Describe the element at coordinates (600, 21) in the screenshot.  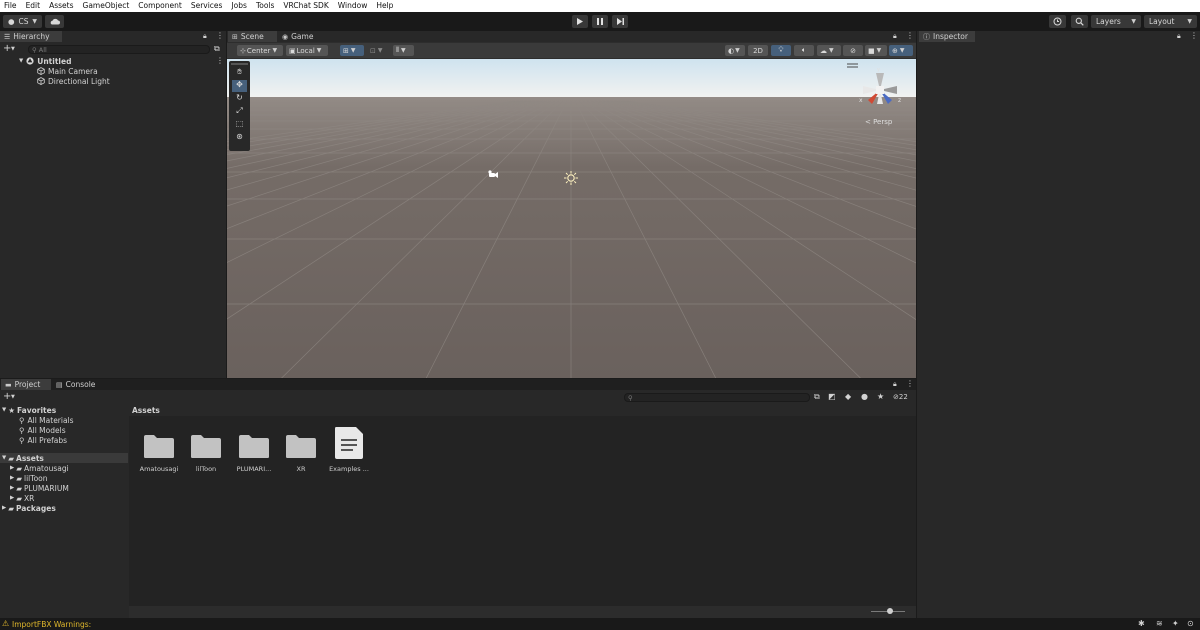
I see `pause-button` at that location.